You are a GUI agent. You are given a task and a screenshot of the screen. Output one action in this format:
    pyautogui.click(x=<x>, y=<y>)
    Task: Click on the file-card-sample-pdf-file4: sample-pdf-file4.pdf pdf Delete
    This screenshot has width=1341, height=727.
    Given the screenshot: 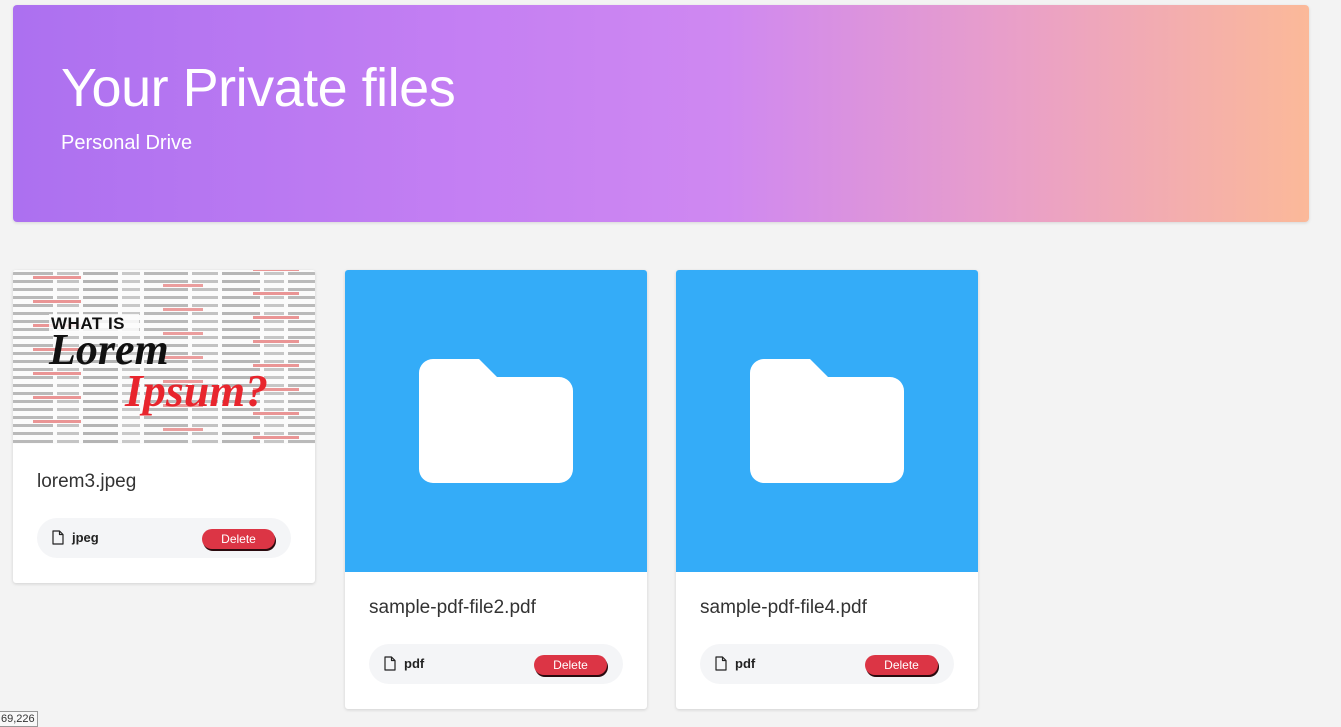 What is the action you would take?
    pyautogui.click(x=827, y=489)
    